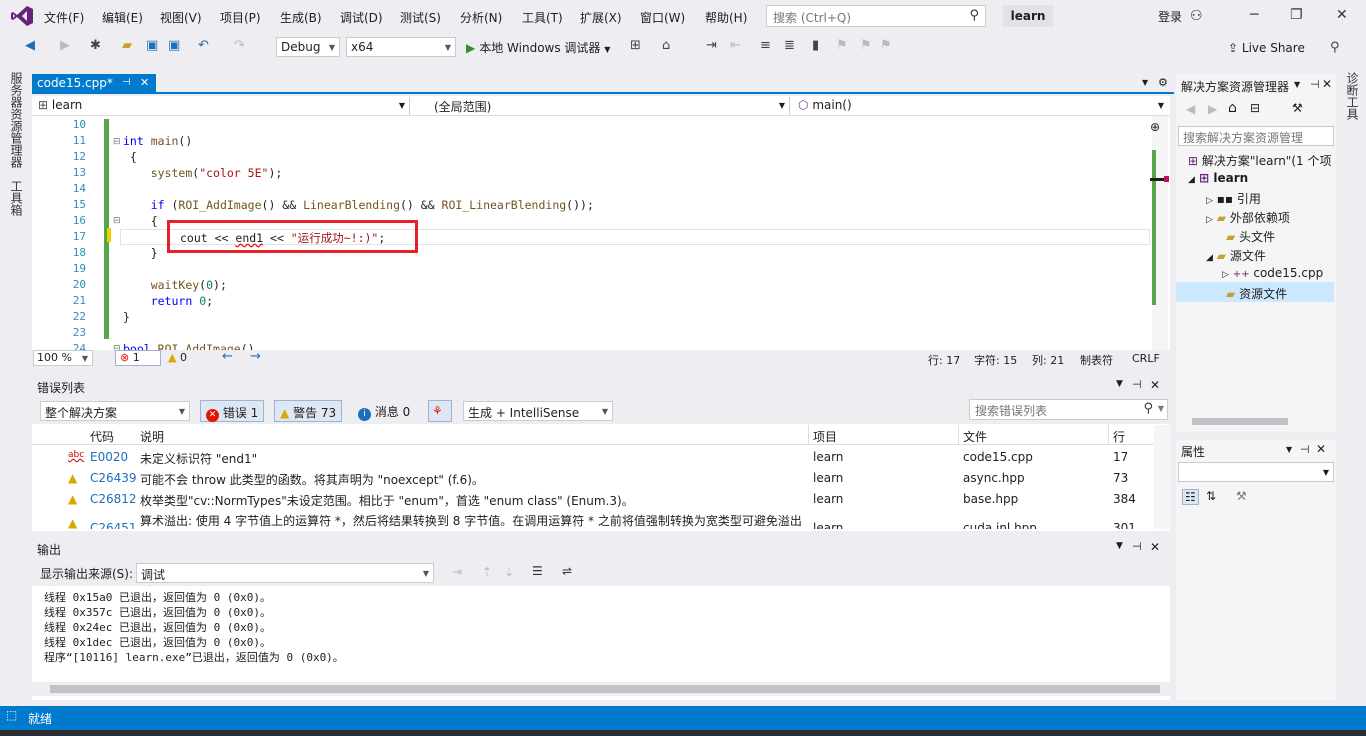  Describe the element at coordinates (815, 45) in the screenshot. I see `bookmark-icon: ▮` at that location.